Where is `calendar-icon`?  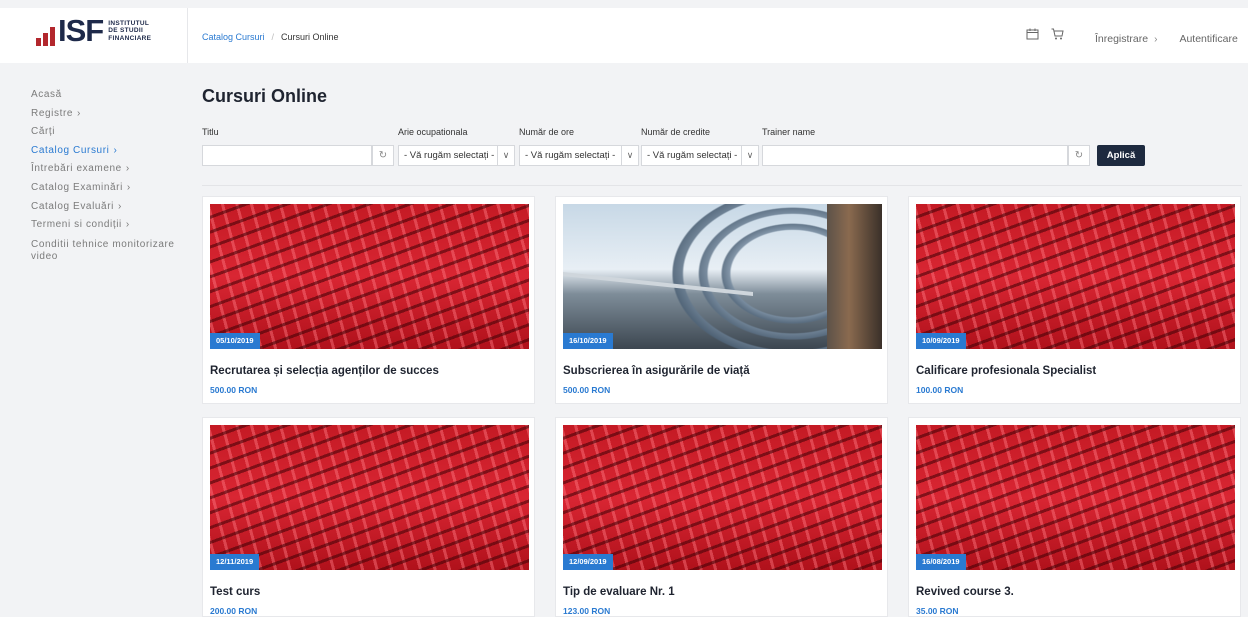
calendar-icon is located at coordinates (1032, 35).